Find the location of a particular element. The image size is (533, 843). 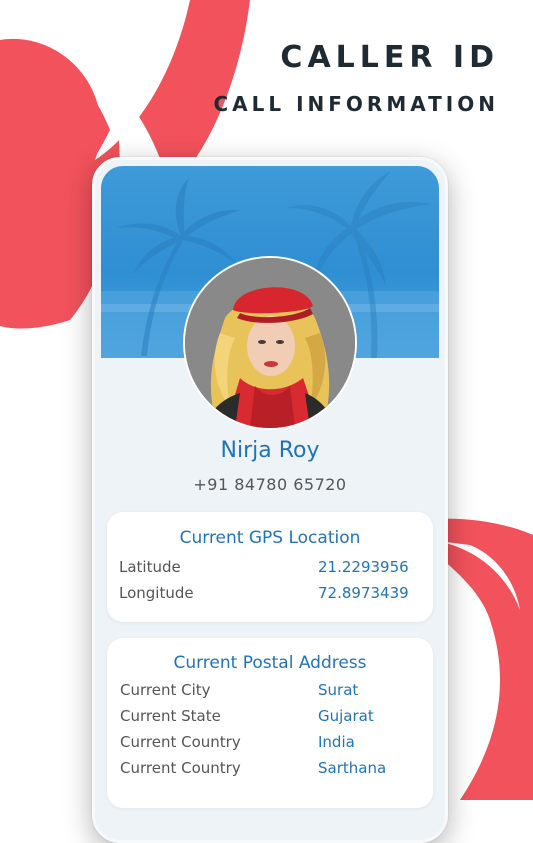

row-label: Latitude is located at coordinates (150, 567).